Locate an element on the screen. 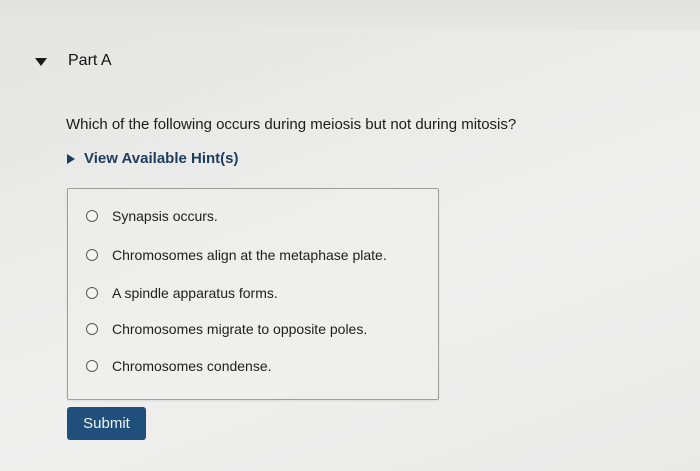  view-hints-link: View Available Hint(s) is located at coordinates (152, 158).